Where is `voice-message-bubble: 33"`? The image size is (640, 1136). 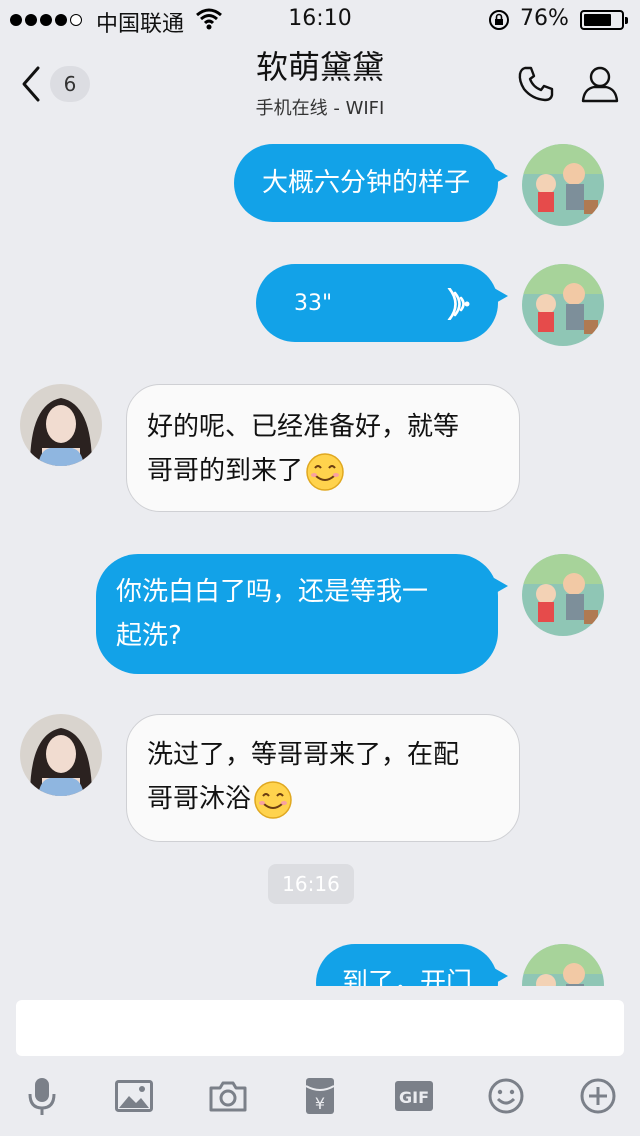 voice-message-bubble: 33" is located at coordinates (377, 303).